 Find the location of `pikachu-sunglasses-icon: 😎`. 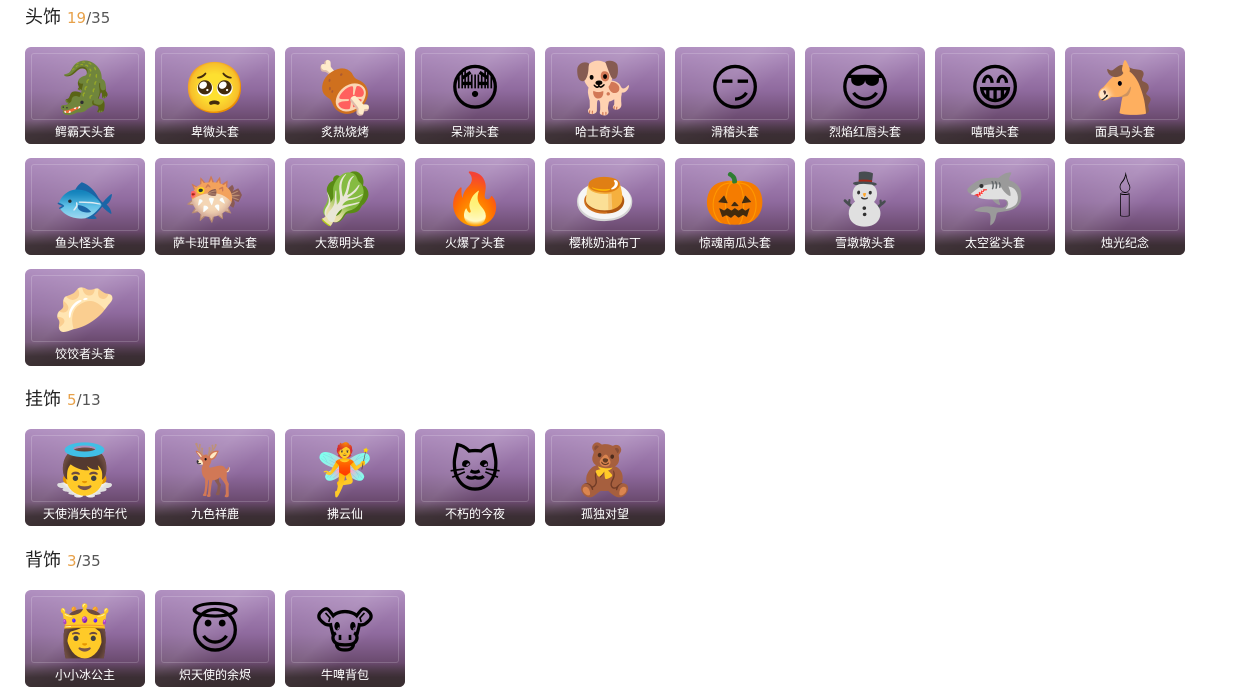

pikachu-sunglasses-icon: 😎 is located at coordinates (865, 88).